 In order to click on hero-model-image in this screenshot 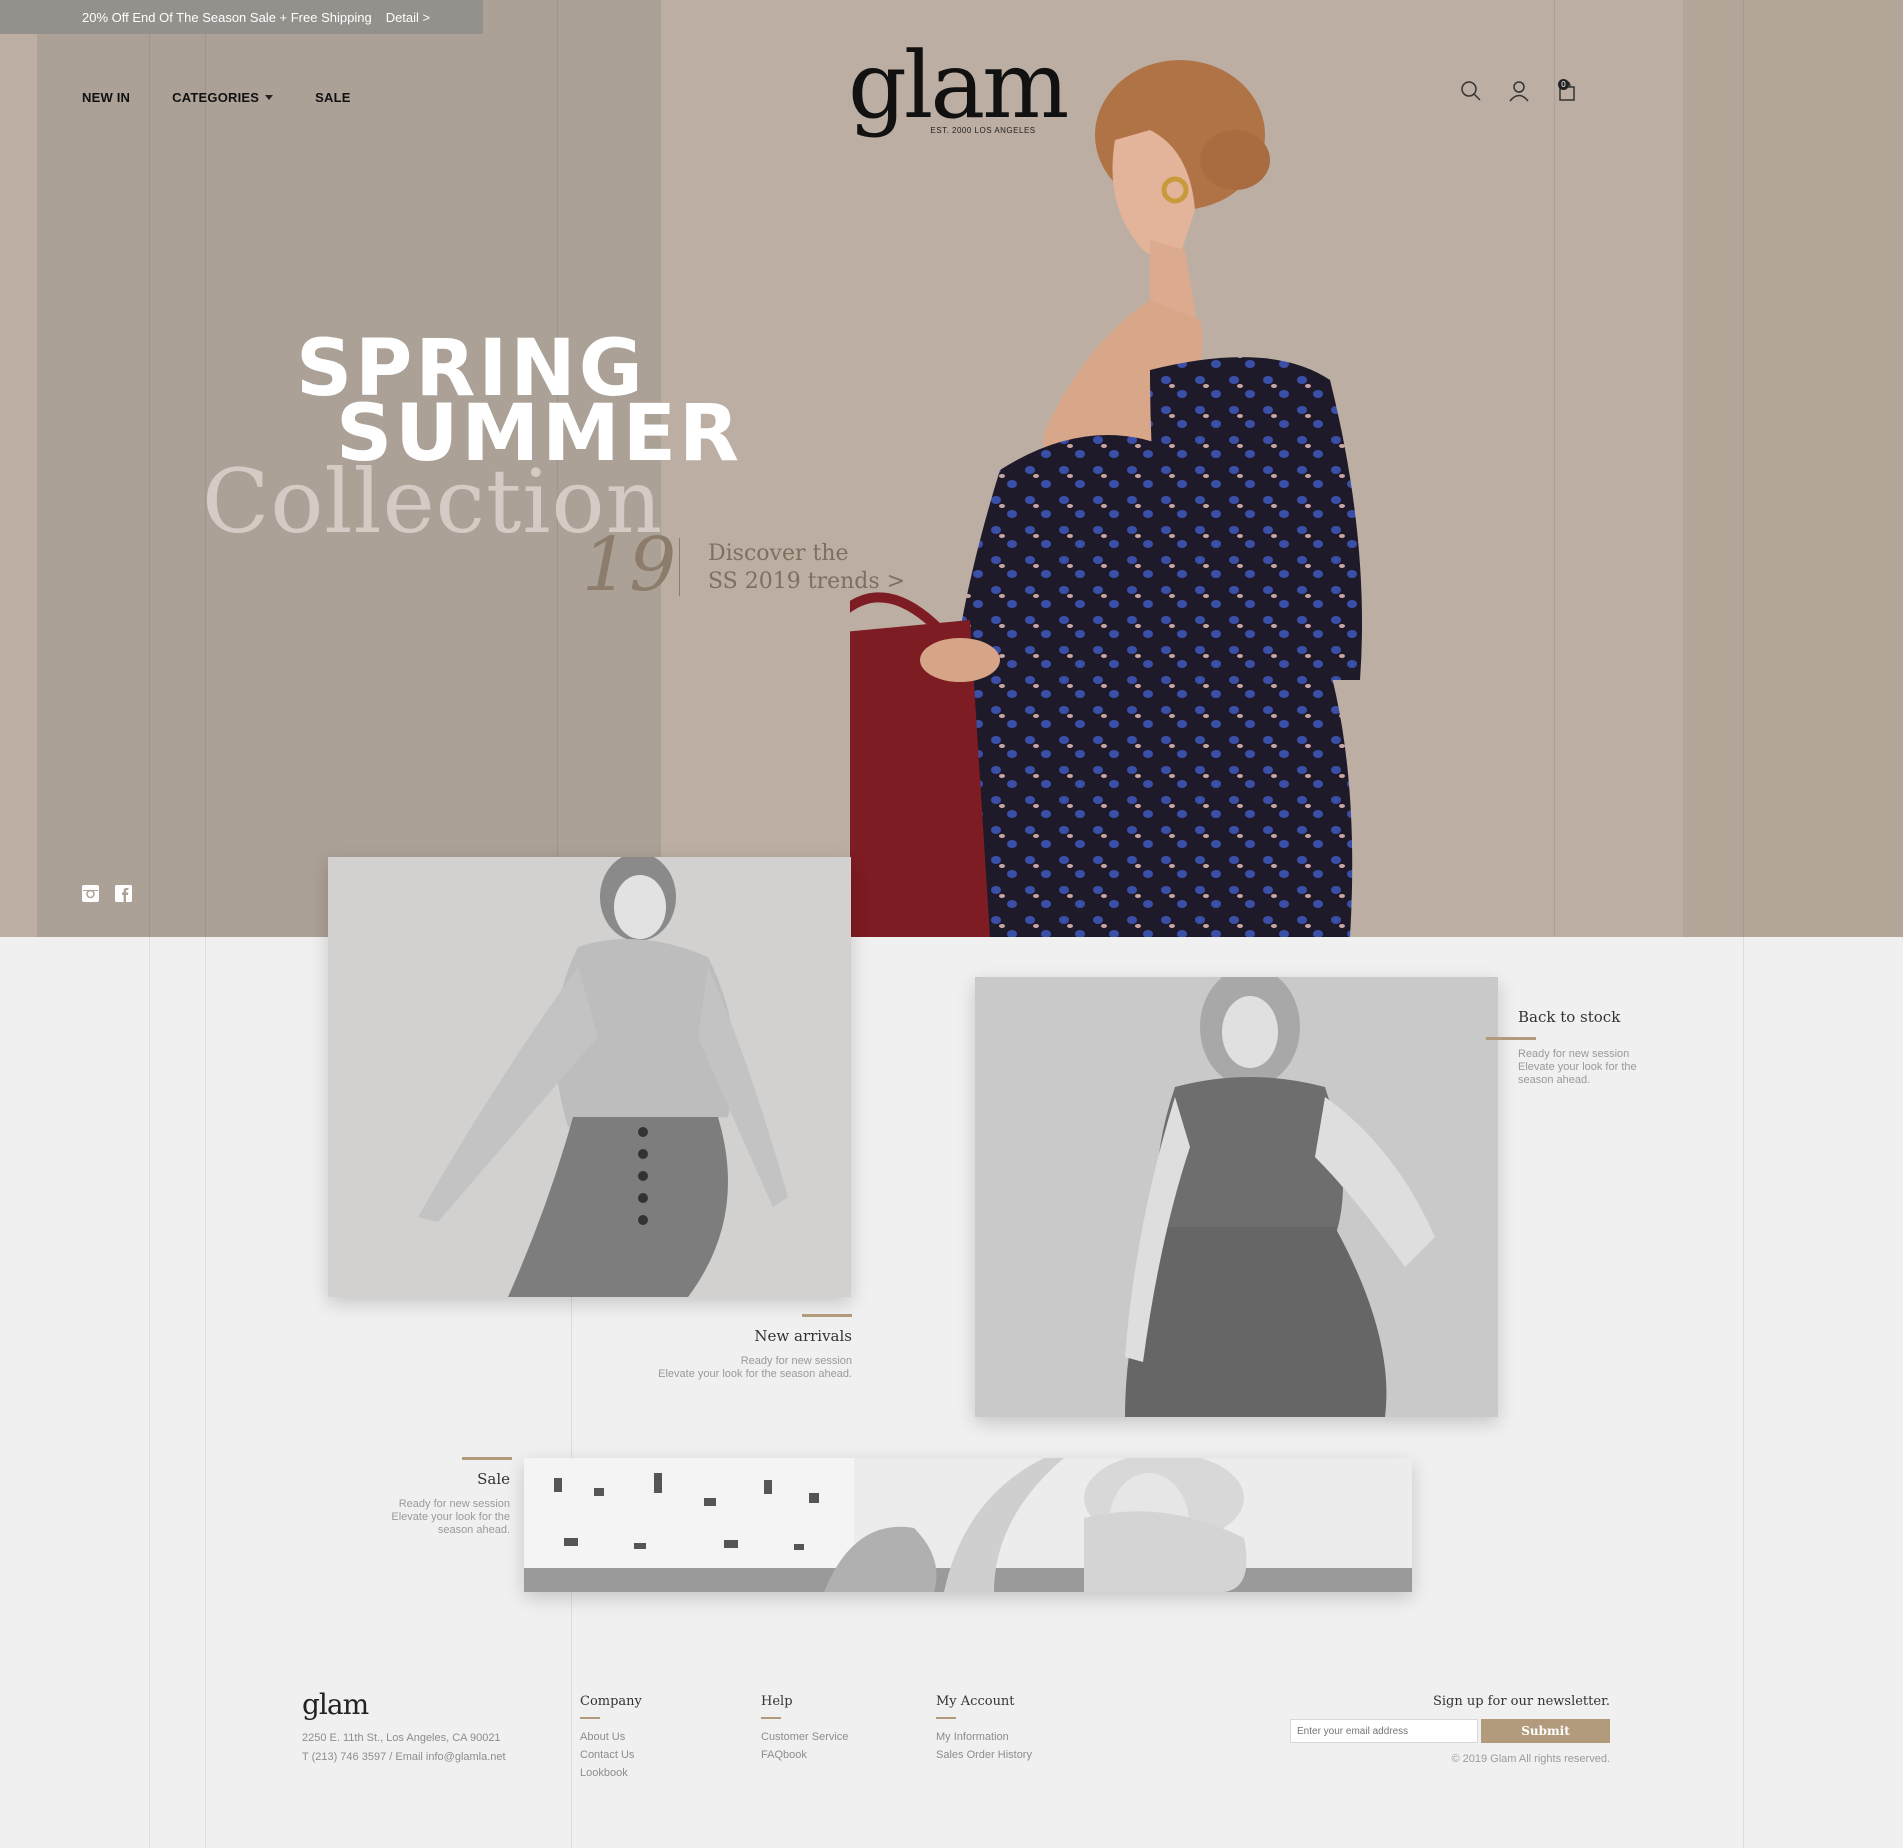, I will do `click(1106, 498)`.